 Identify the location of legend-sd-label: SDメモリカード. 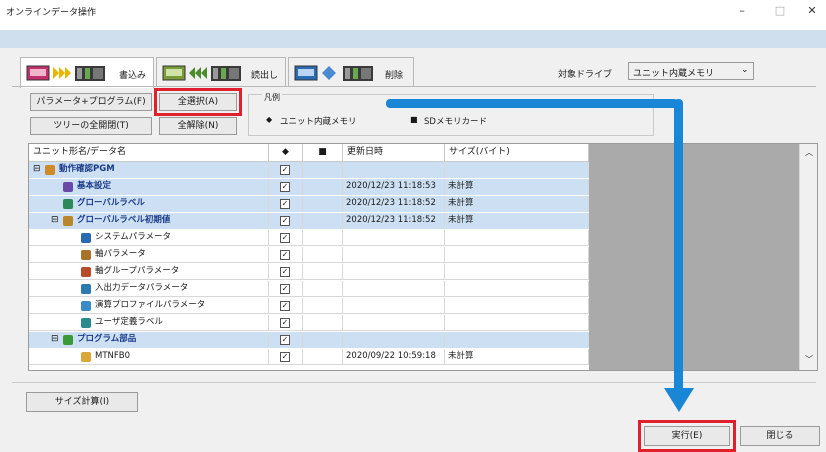
(455, 122).